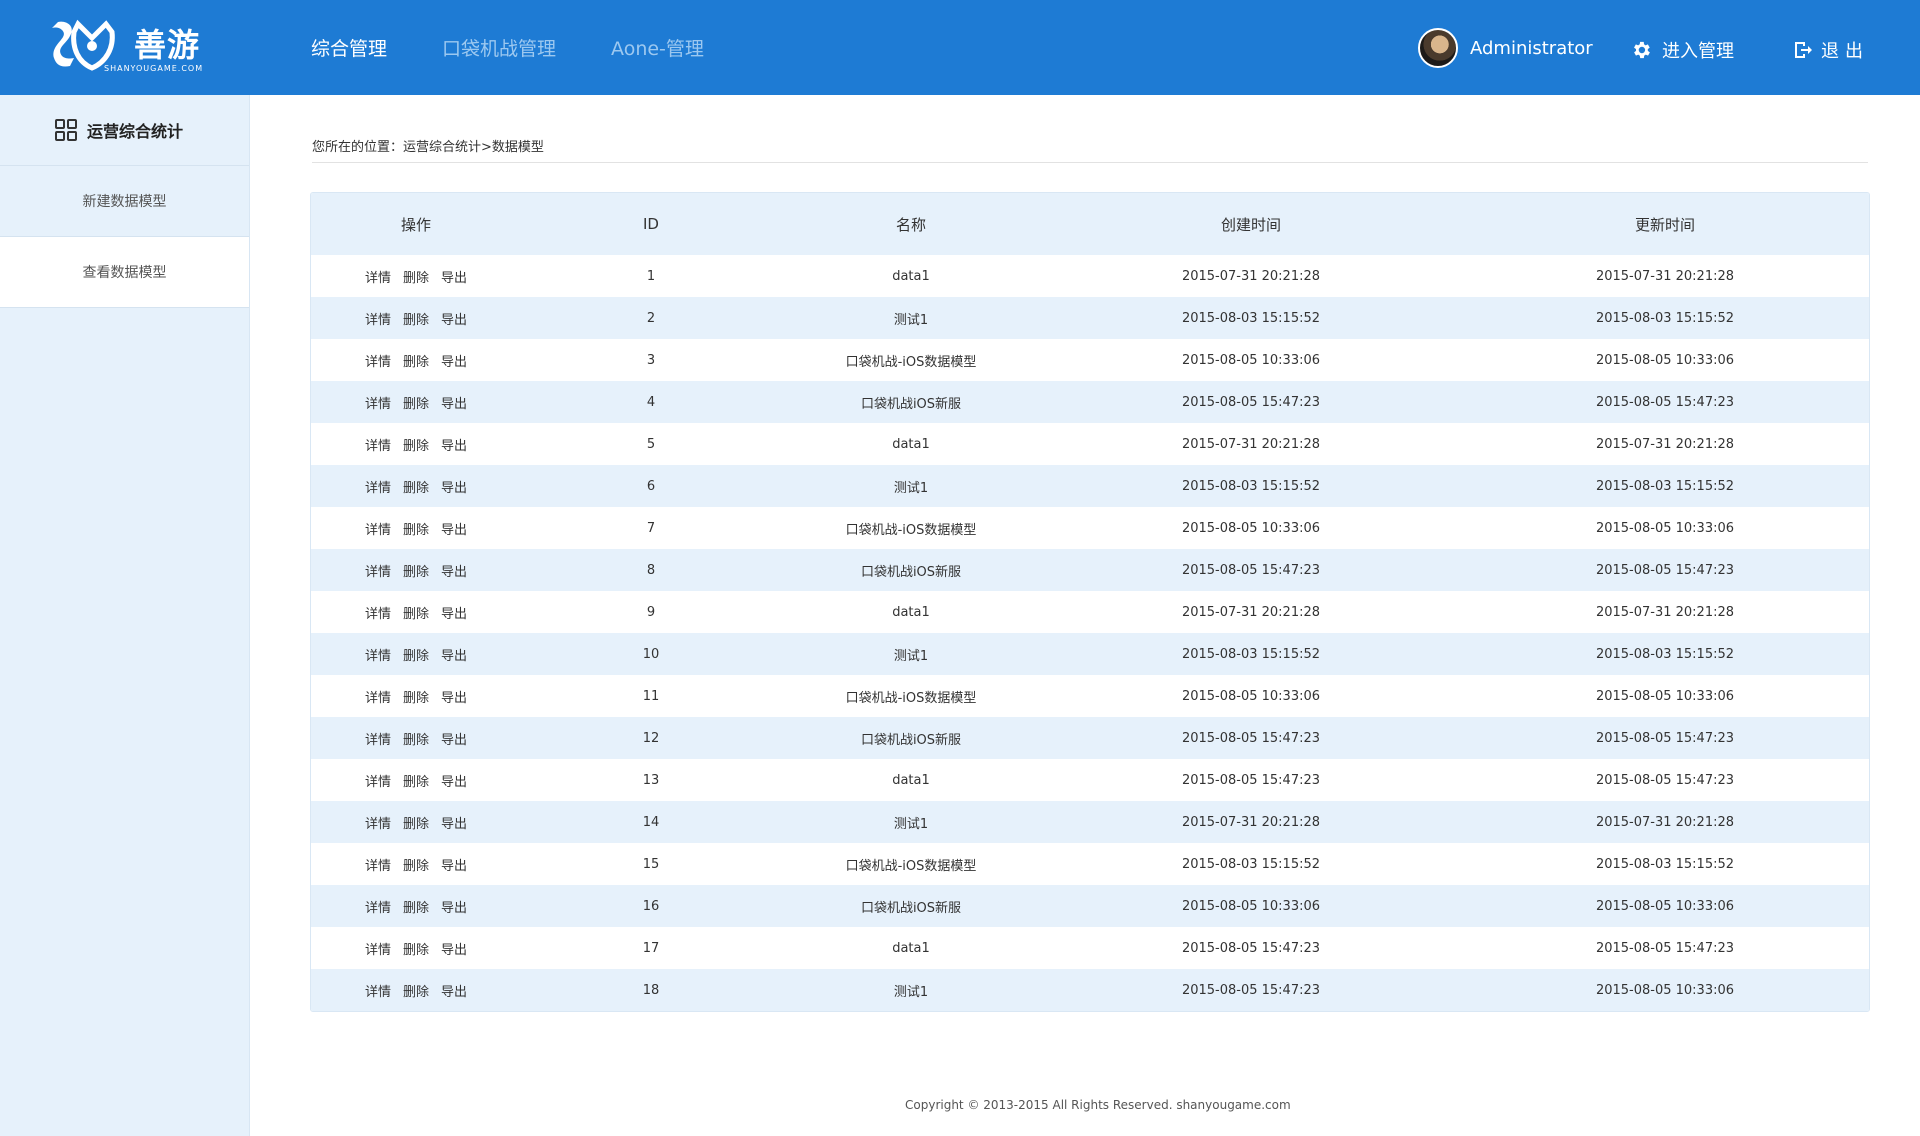 This screenshot has width=1920, height=1136. What do you see at coordinates (911, 318) in the screenshot?
I see `cell-name: 测试1` at bounding box center [911, 318].